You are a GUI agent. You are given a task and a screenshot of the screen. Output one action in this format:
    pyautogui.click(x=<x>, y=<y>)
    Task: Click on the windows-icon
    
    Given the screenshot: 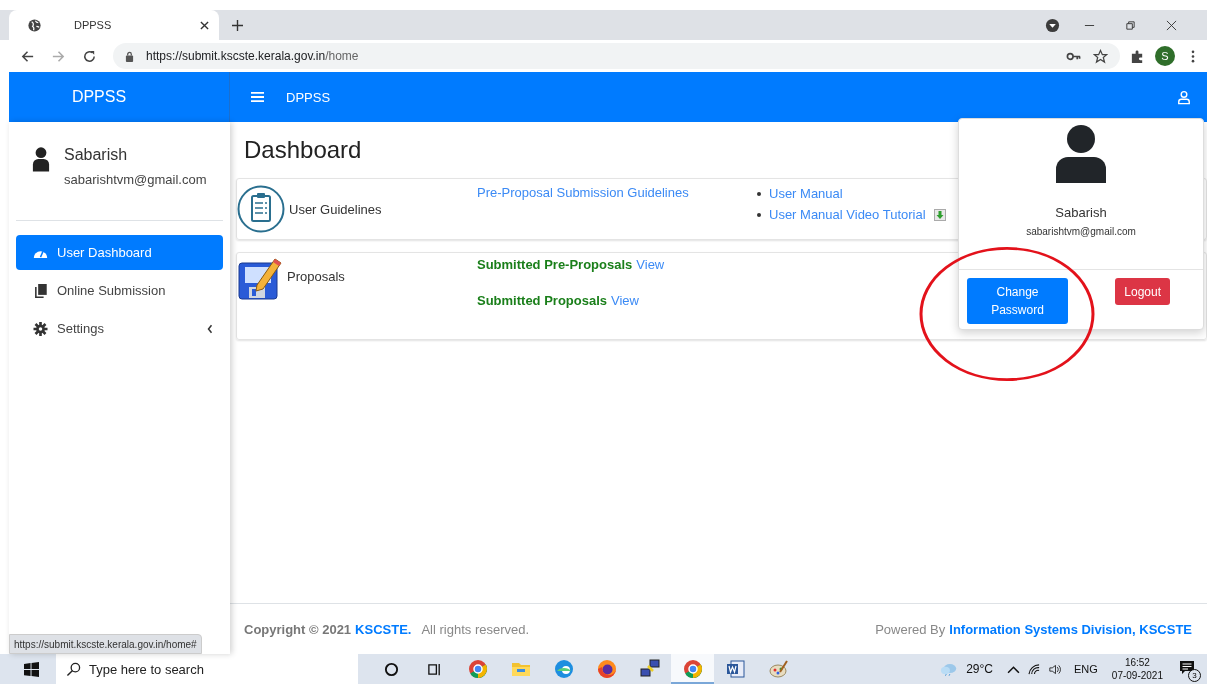 What is the action you would take?
    pyautogui.click(x=31, y=669)
    